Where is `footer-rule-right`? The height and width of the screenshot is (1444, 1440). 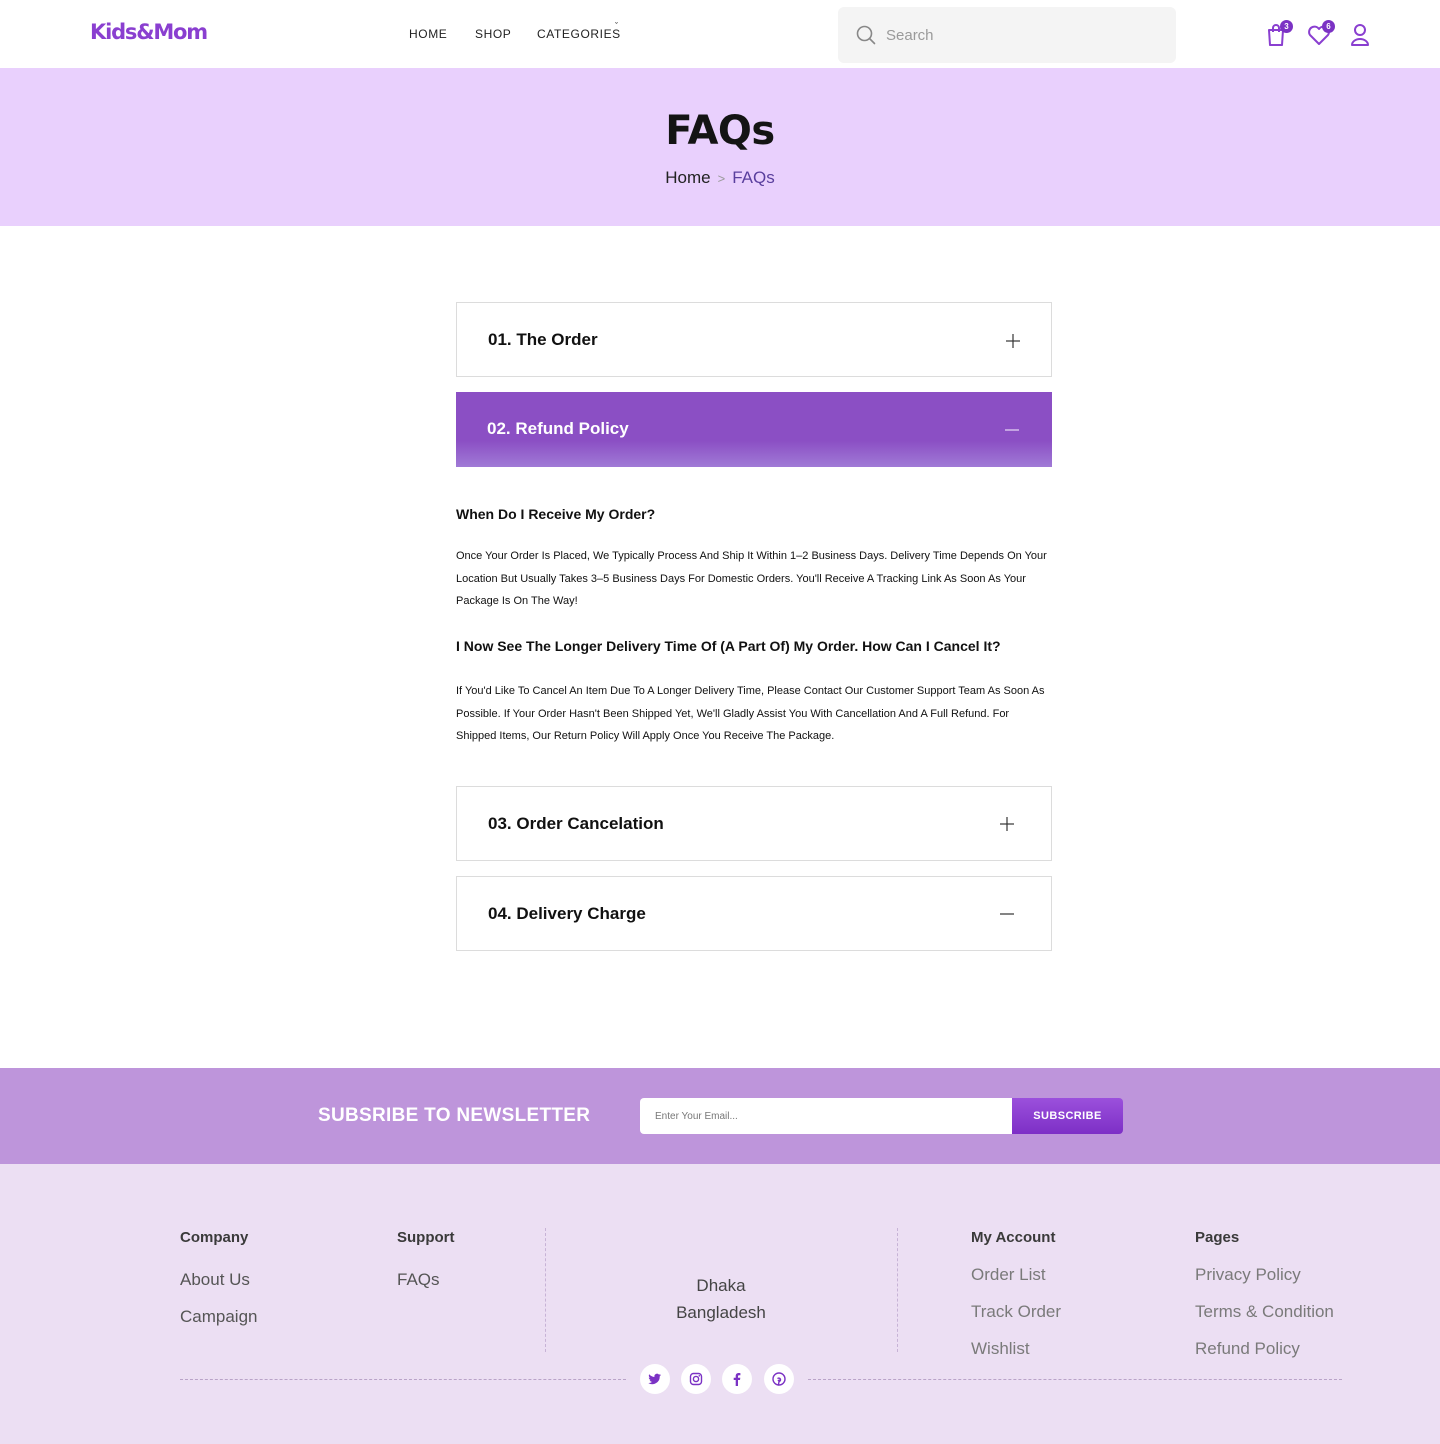 footer-rule-right is located at coordinates (1075, 1379).